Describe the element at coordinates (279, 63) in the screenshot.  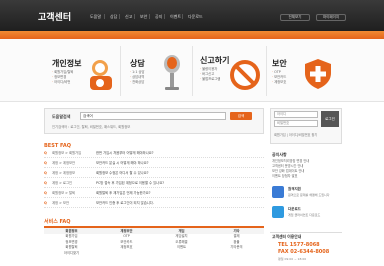
I see `category-title-security: 보안` at that location.